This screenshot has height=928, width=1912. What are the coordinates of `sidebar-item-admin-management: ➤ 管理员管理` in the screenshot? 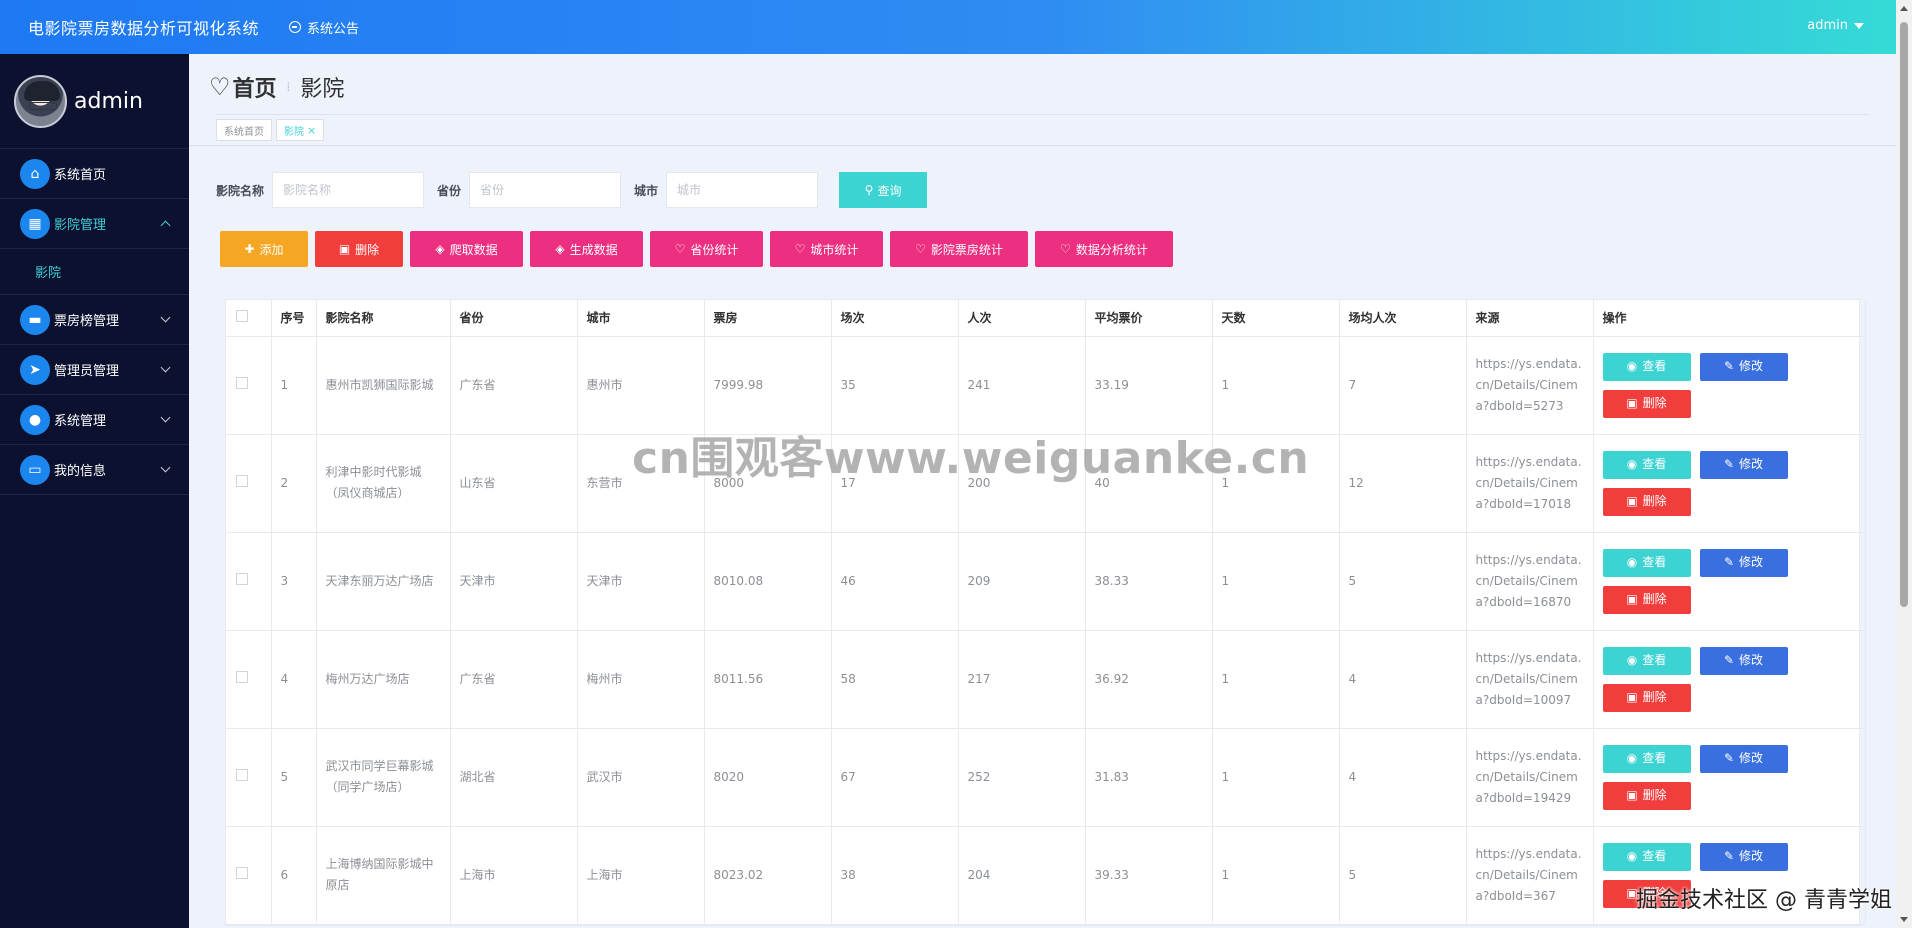 It's located at (94, 370).